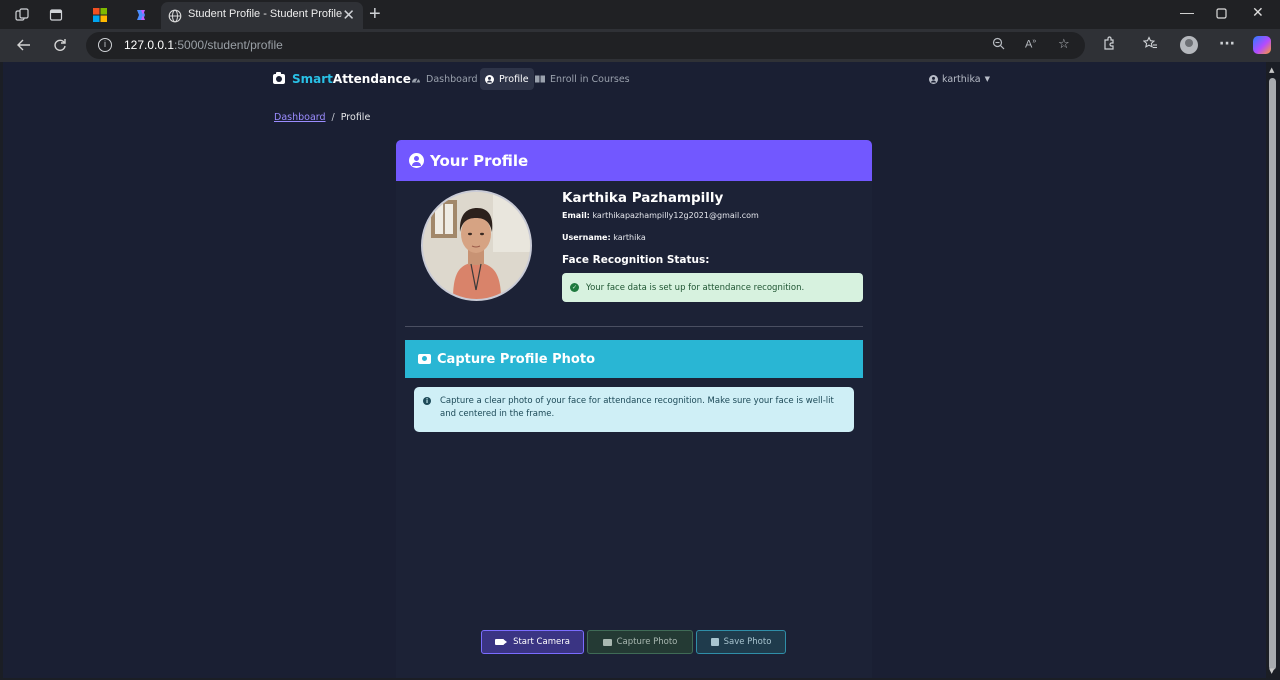  I want to click on brand-smart: Smart, so click(312, 79).